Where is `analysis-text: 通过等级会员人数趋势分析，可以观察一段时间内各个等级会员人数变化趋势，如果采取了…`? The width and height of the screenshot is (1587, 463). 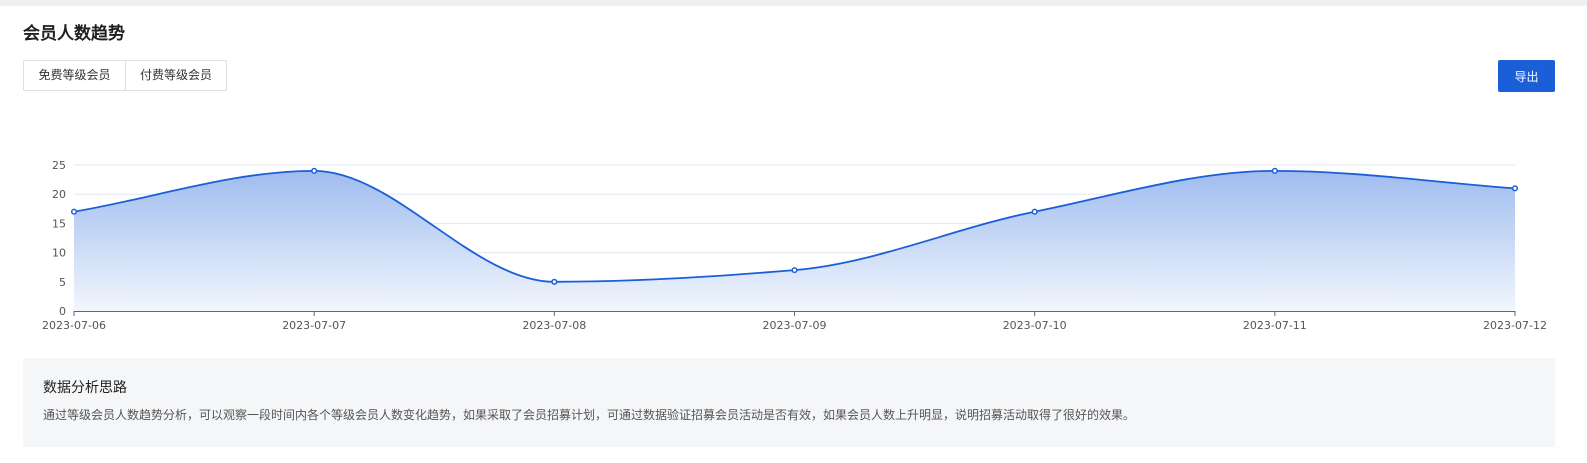
analysis-text: 通过等级会员人数趋势分析，可以观察一段时间内各个等级会员人数变化趋势，如果采取了… is located at coordinates (589, 415).